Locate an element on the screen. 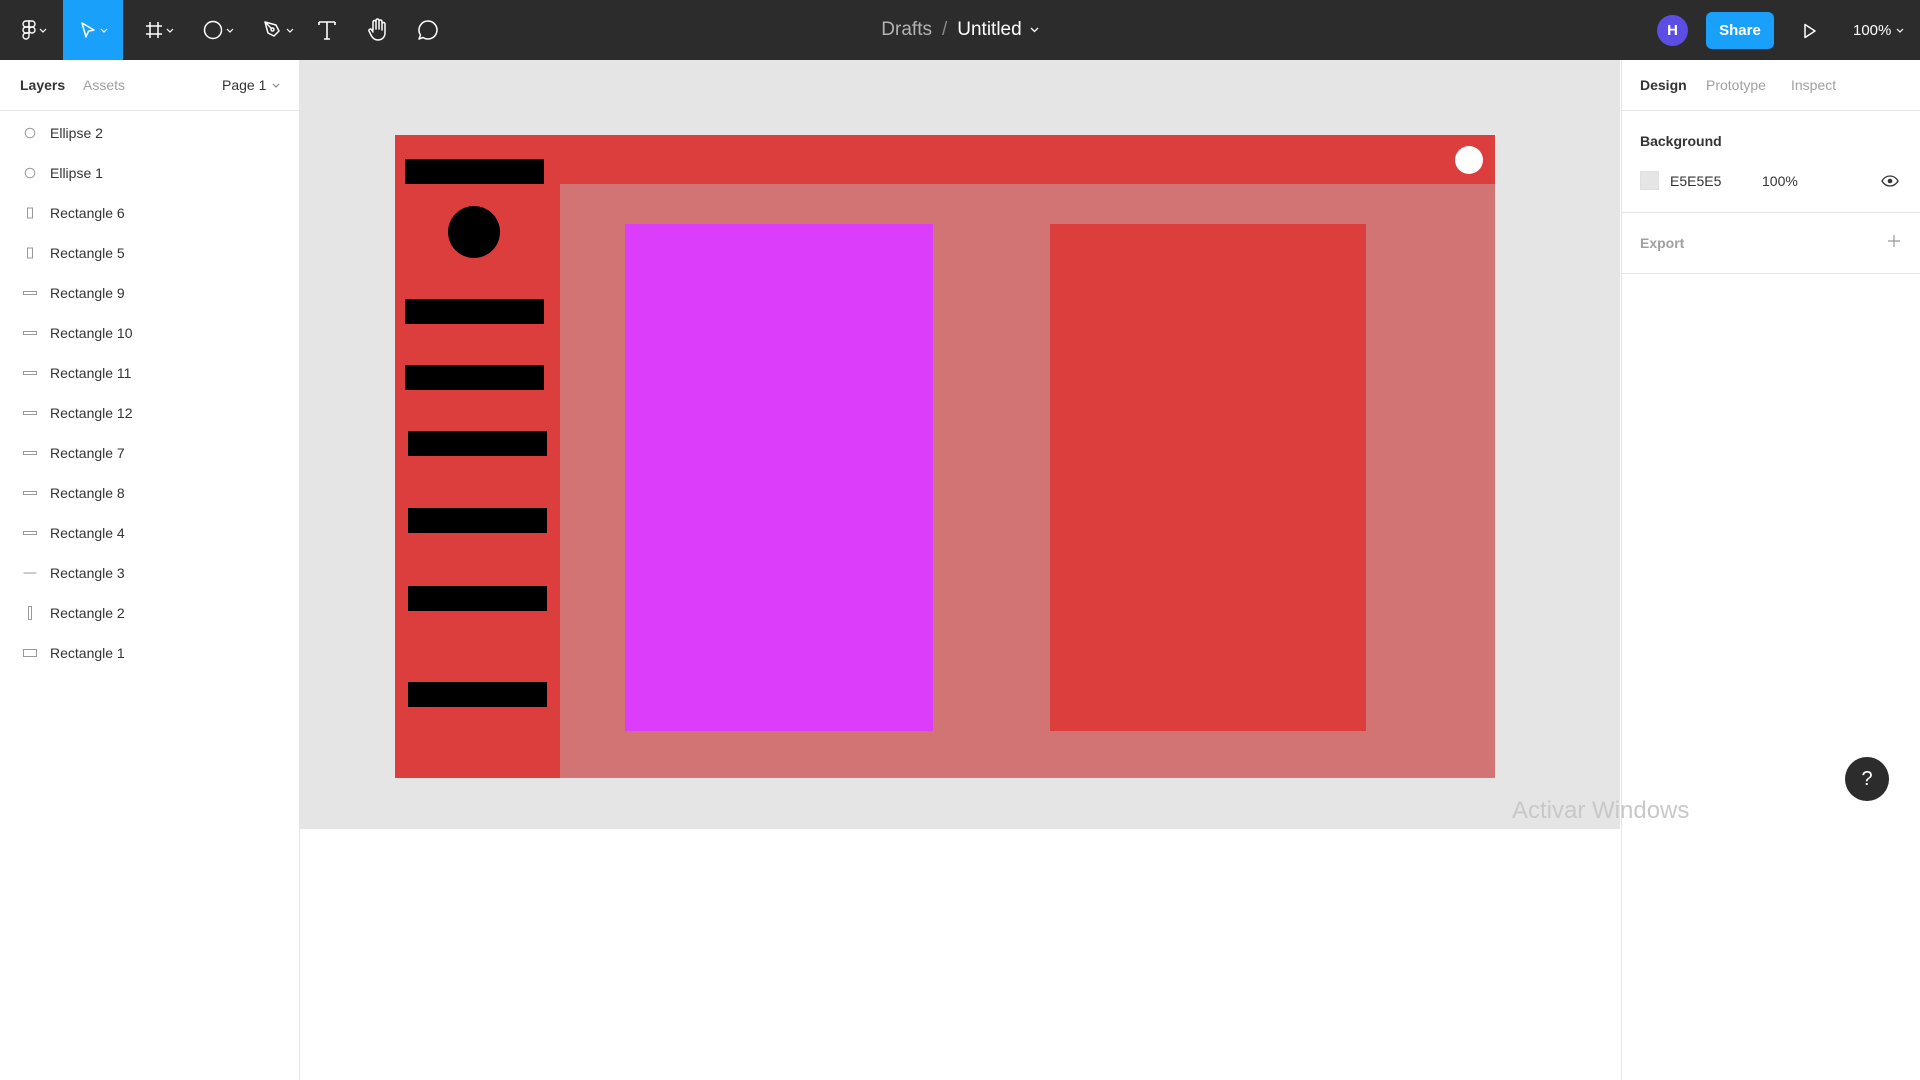 This screenshot has height=1080, width=1920. layer-label: Rectangle 5 is located at coordinates (87, 253).